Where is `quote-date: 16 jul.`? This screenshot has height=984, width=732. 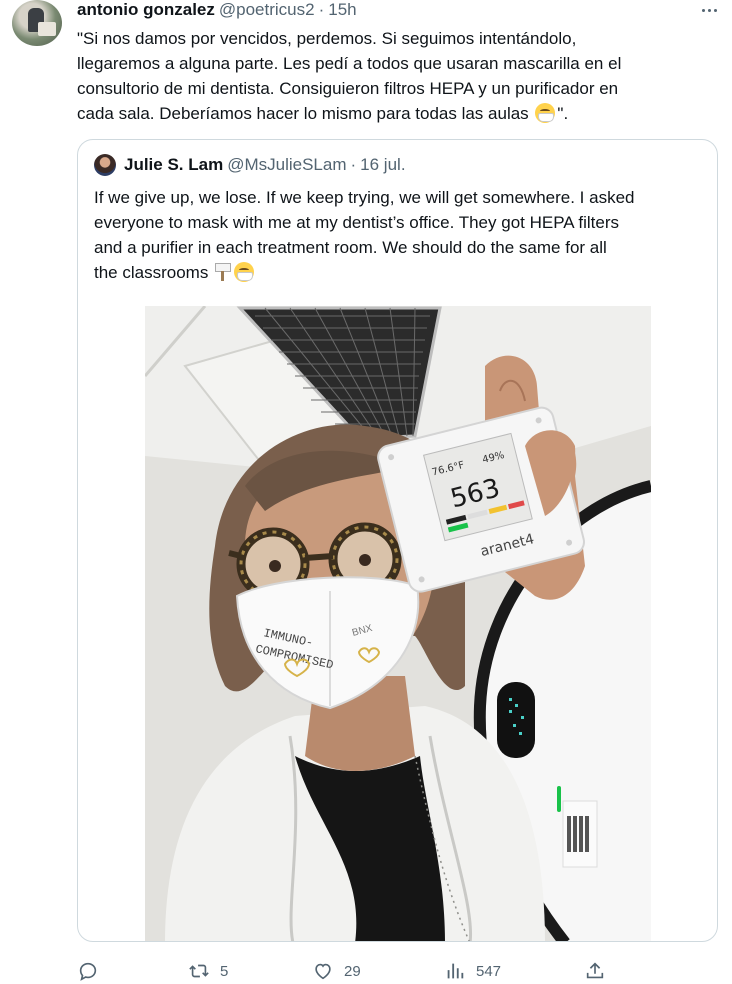
quote-date: 16 jul. is located at coordinates (382, 165).